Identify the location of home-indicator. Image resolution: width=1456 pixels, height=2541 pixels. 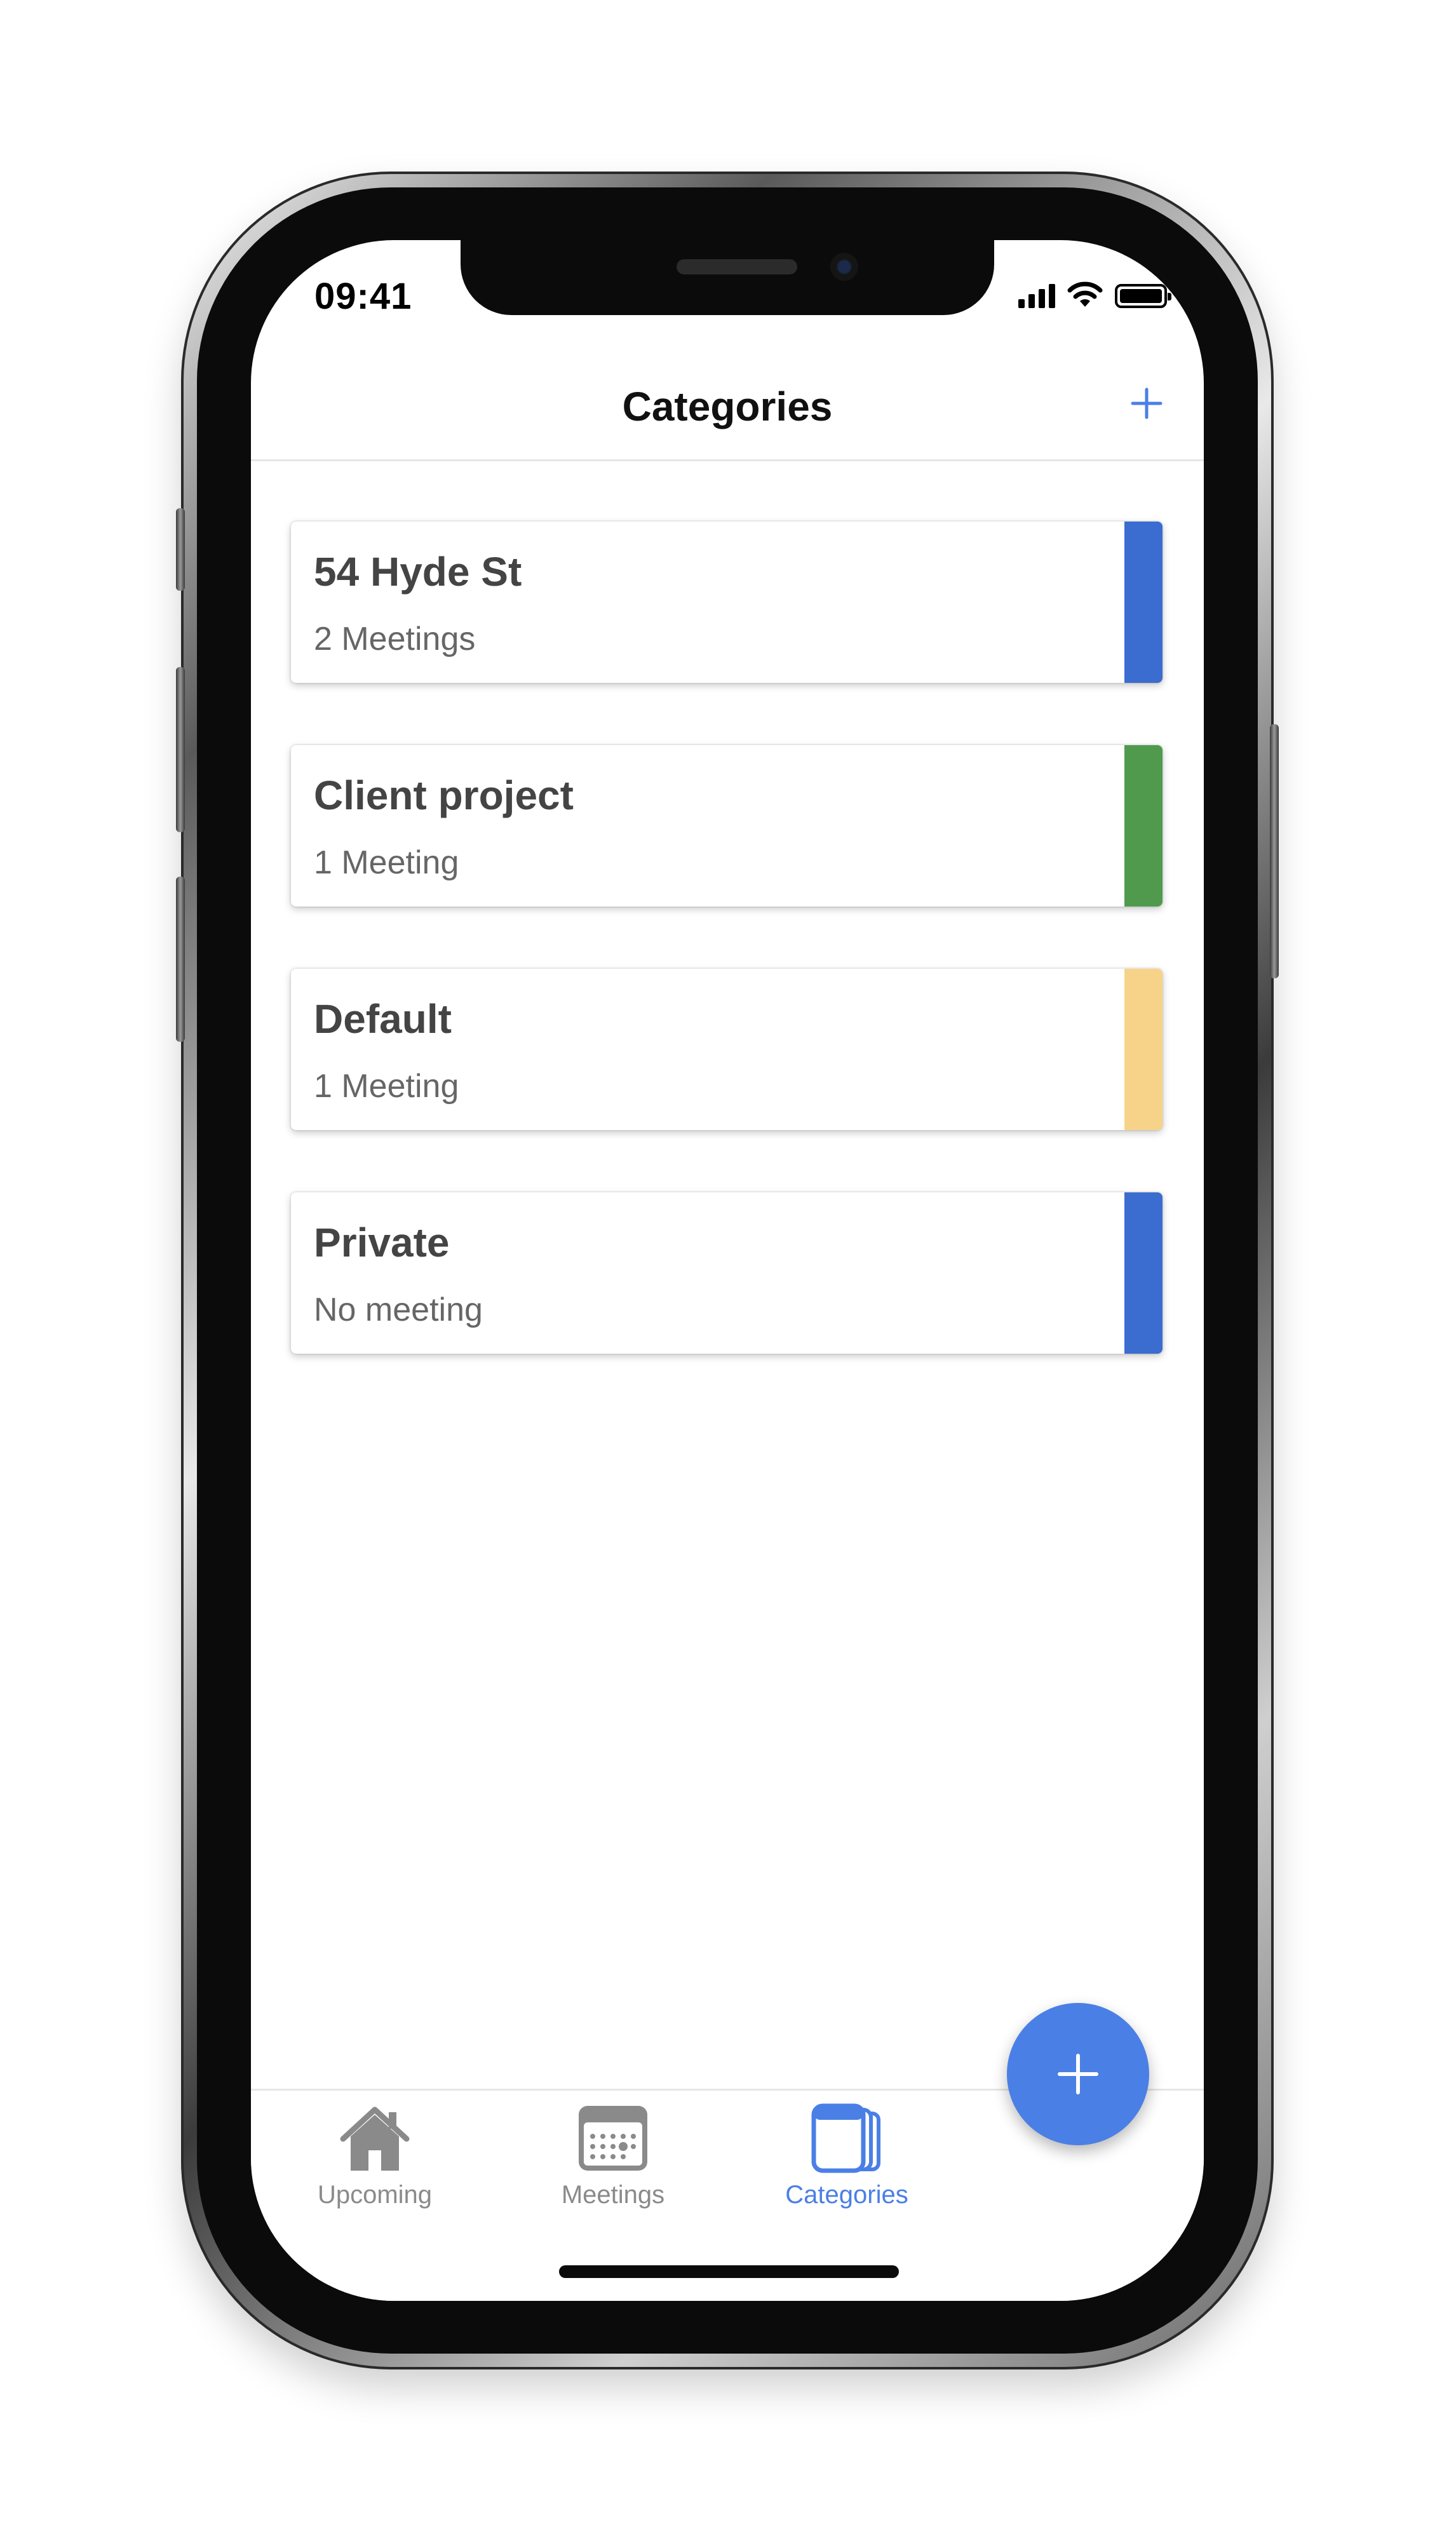
(729, 2271).